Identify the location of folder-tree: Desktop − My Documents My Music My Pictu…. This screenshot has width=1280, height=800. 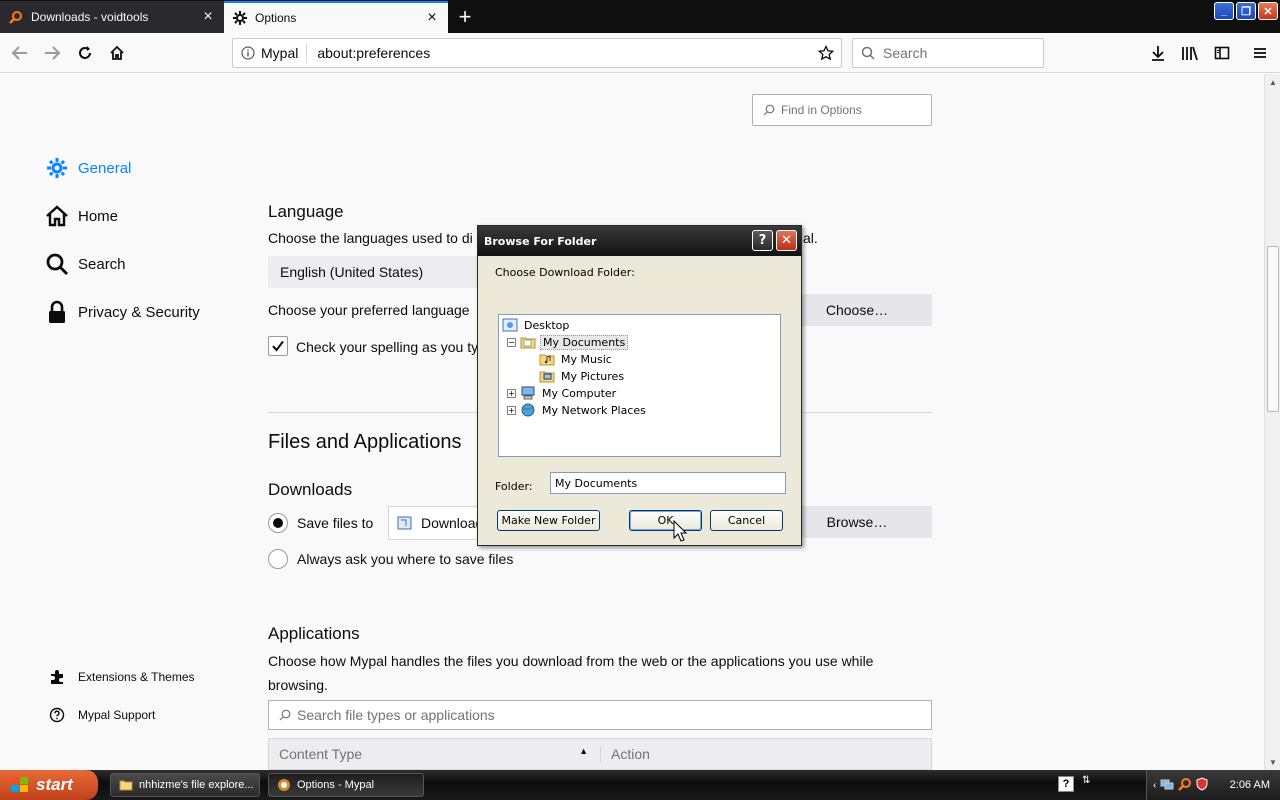
(639, 385).